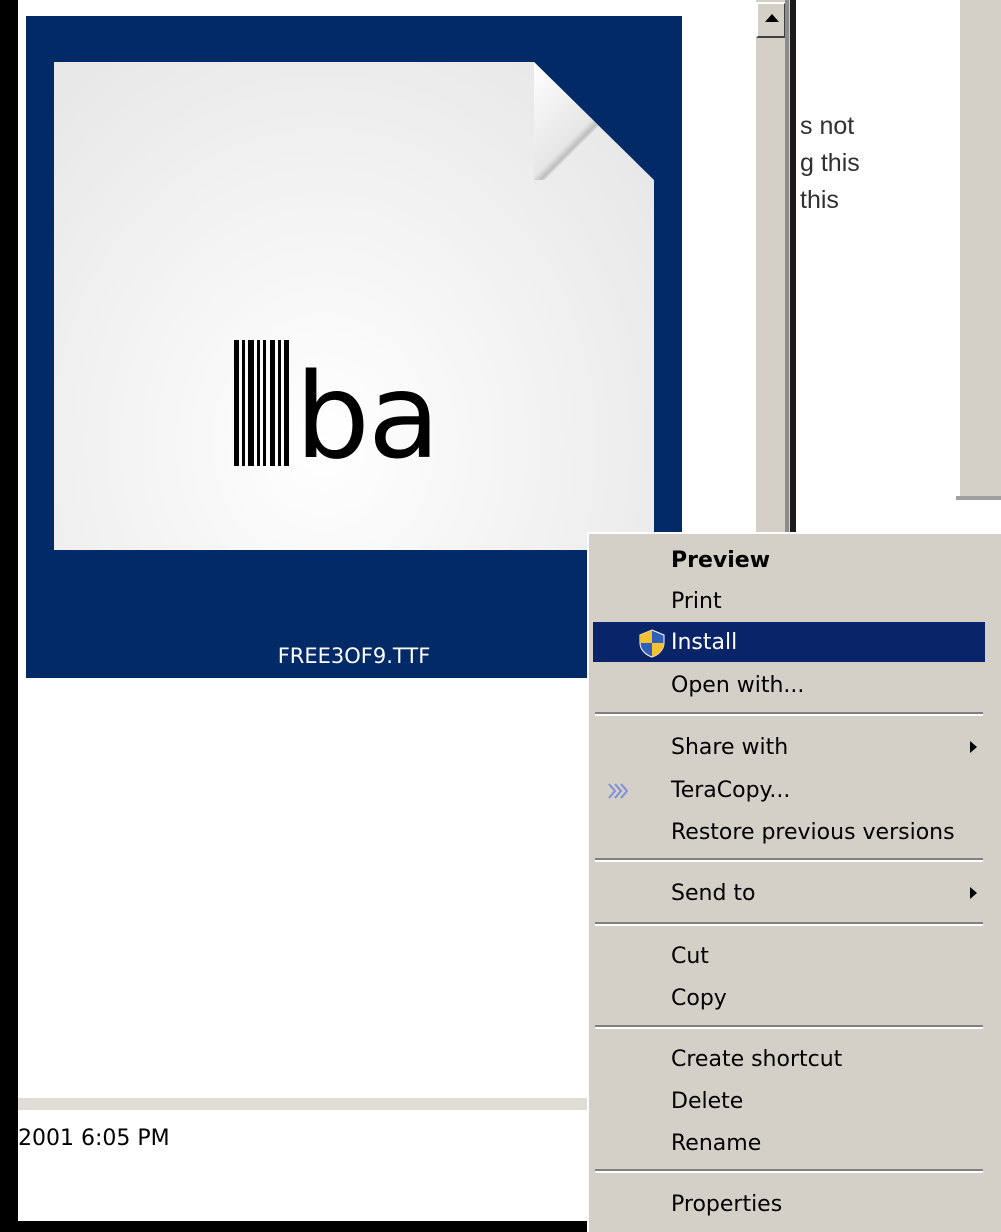 The height and width of the screenshot is (1232, 1001). Describe the element at coordinates (594, 121) in the screenshot. I see `page-curl` at that location.